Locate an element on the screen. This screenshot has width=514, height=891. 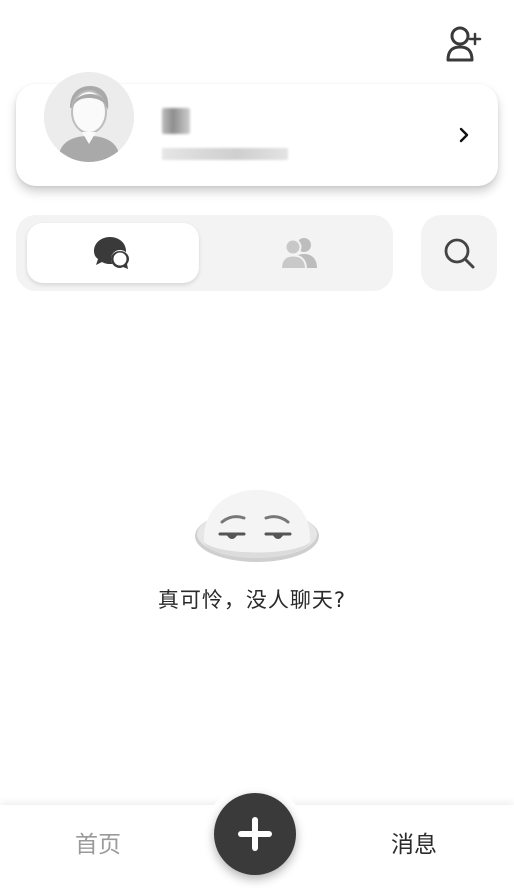
search-button is located at coordinates (459, 253).